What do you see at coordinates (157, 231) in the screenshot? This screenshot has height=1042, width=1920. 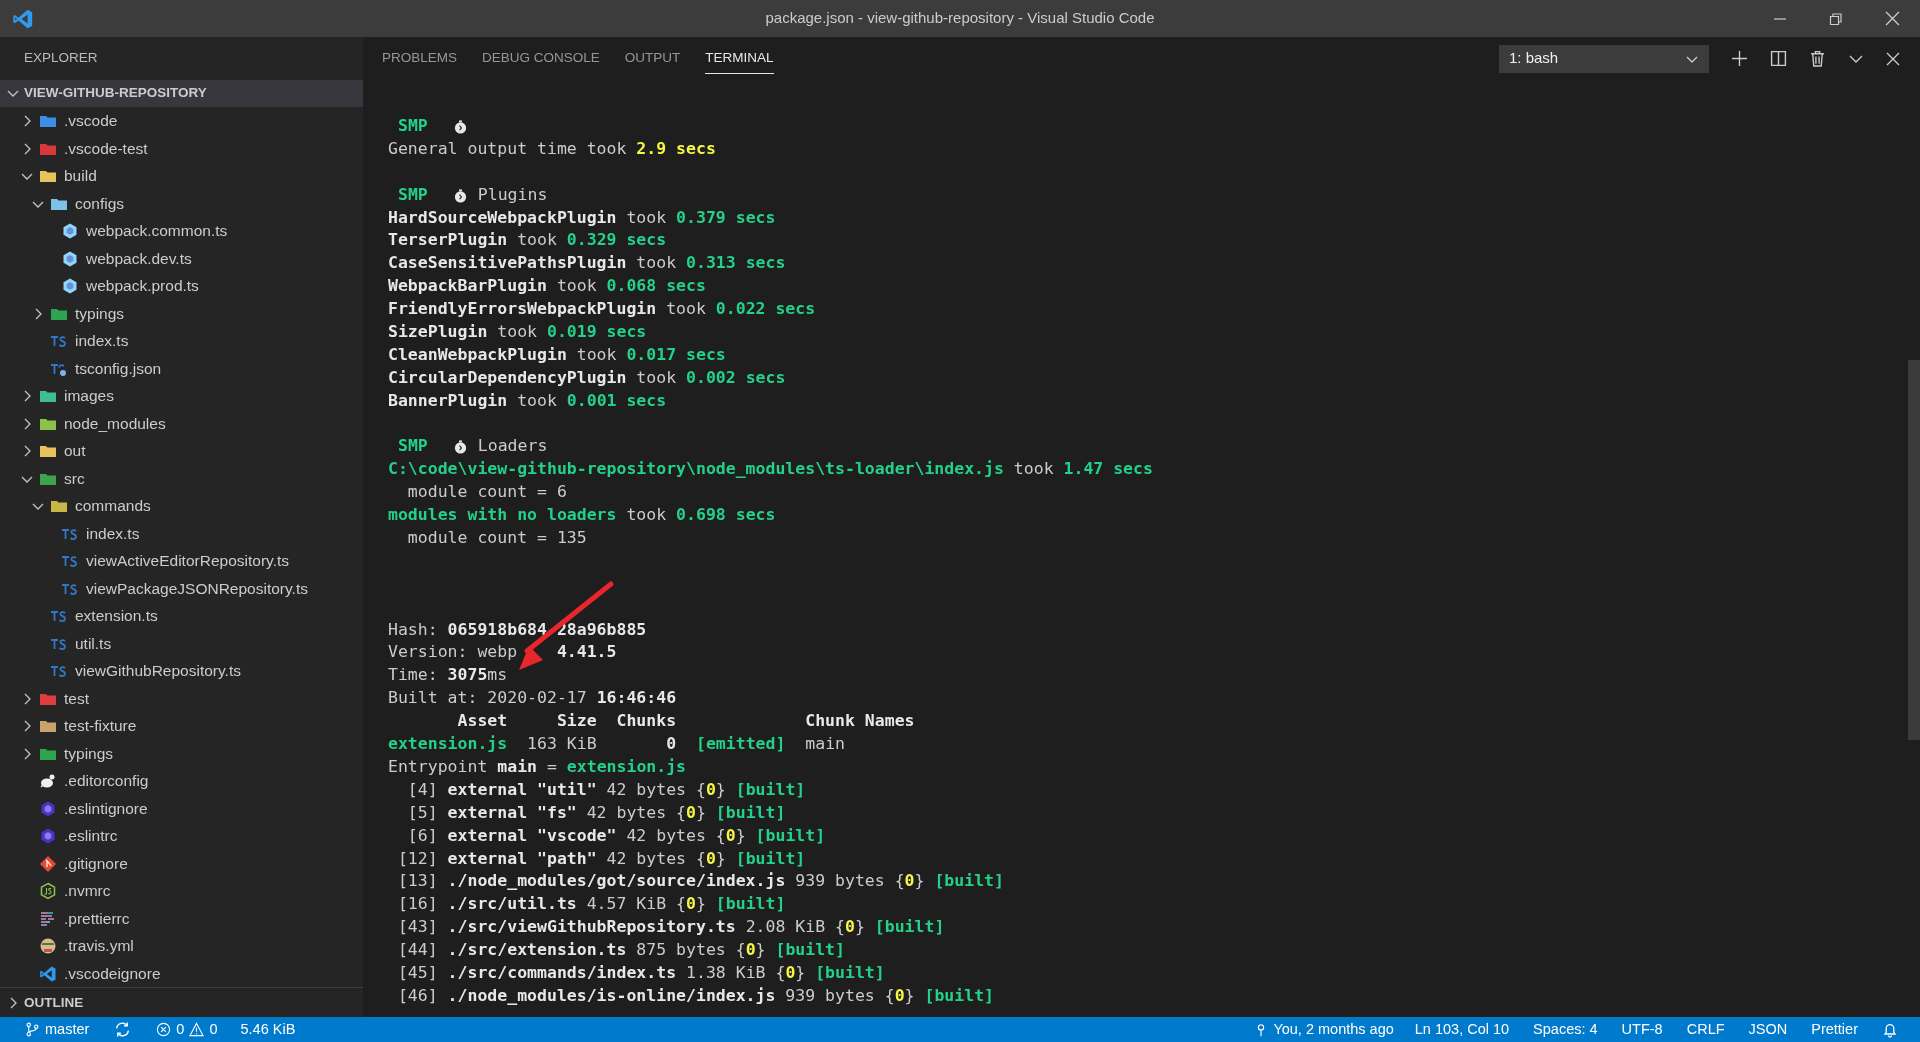 I see `file-name: webpack.common.ts` at bounding box center [157, 231].